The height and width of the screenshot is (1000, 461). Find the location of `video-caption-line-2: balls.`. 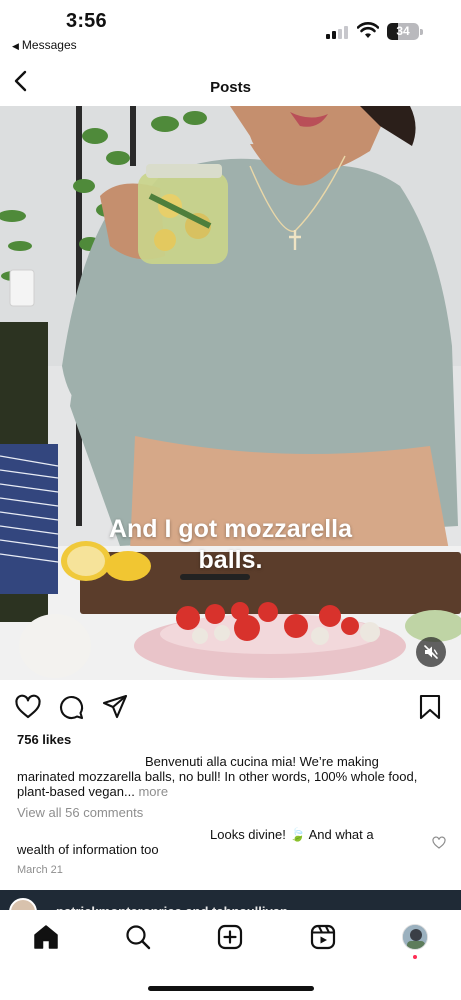

video-caption-line-2: balls. is located at coordinates (230, 560).